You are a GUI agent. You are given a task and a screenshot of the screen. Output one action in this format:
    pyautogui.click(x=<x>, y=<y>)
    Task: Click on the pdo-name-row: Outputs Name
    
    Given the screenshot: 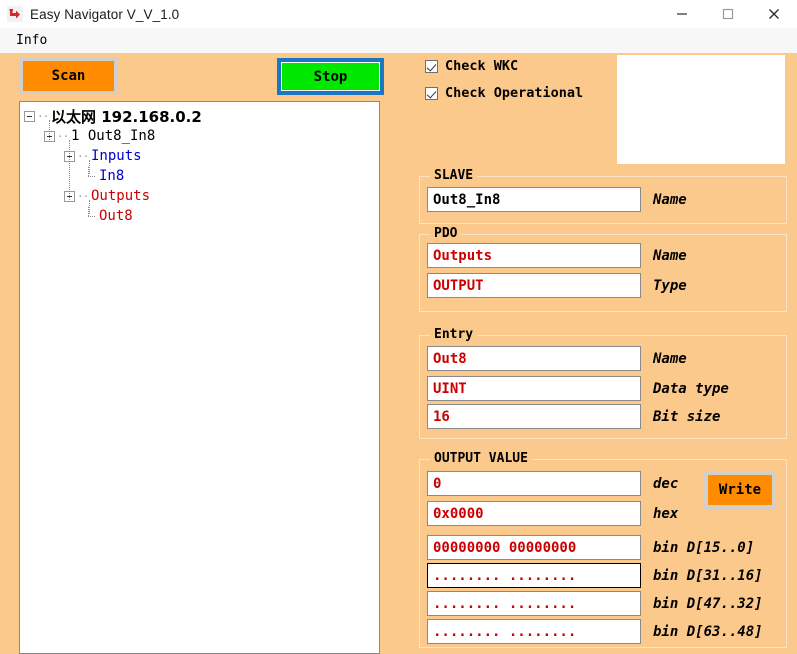 What is the action you would take?
    pyautogui.click(x=557, y=255)
    